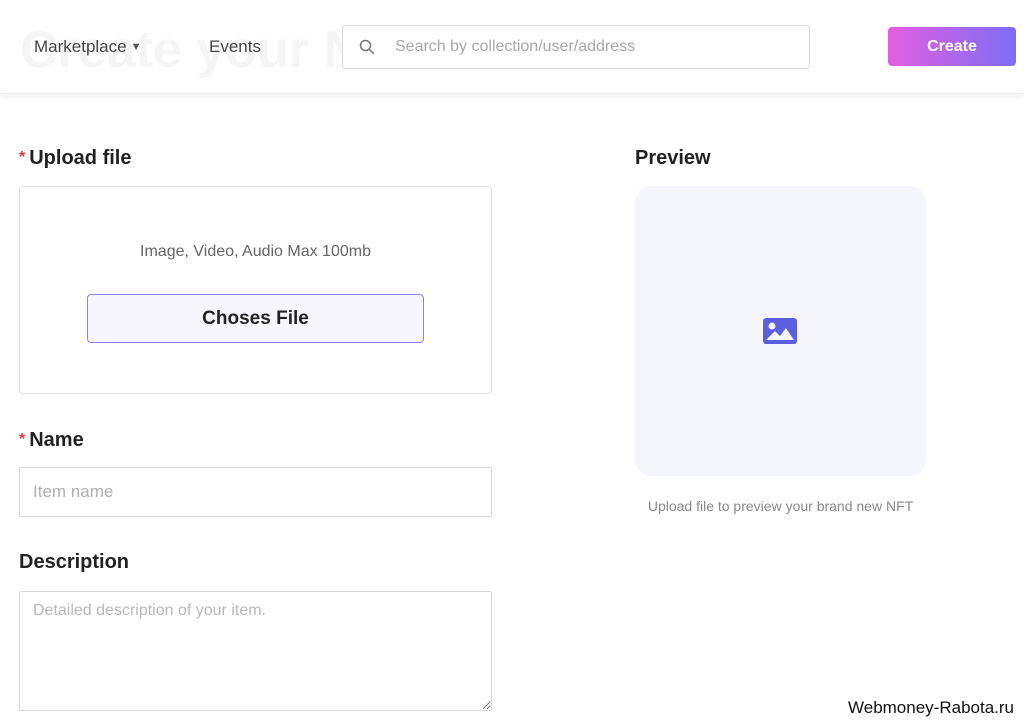 The height and width of the screenshot is (727, 1024). What do you see at coordinates (56, 440) in the screenshot?
I see `name-label-text: Name` at bounding box center [56, 440].